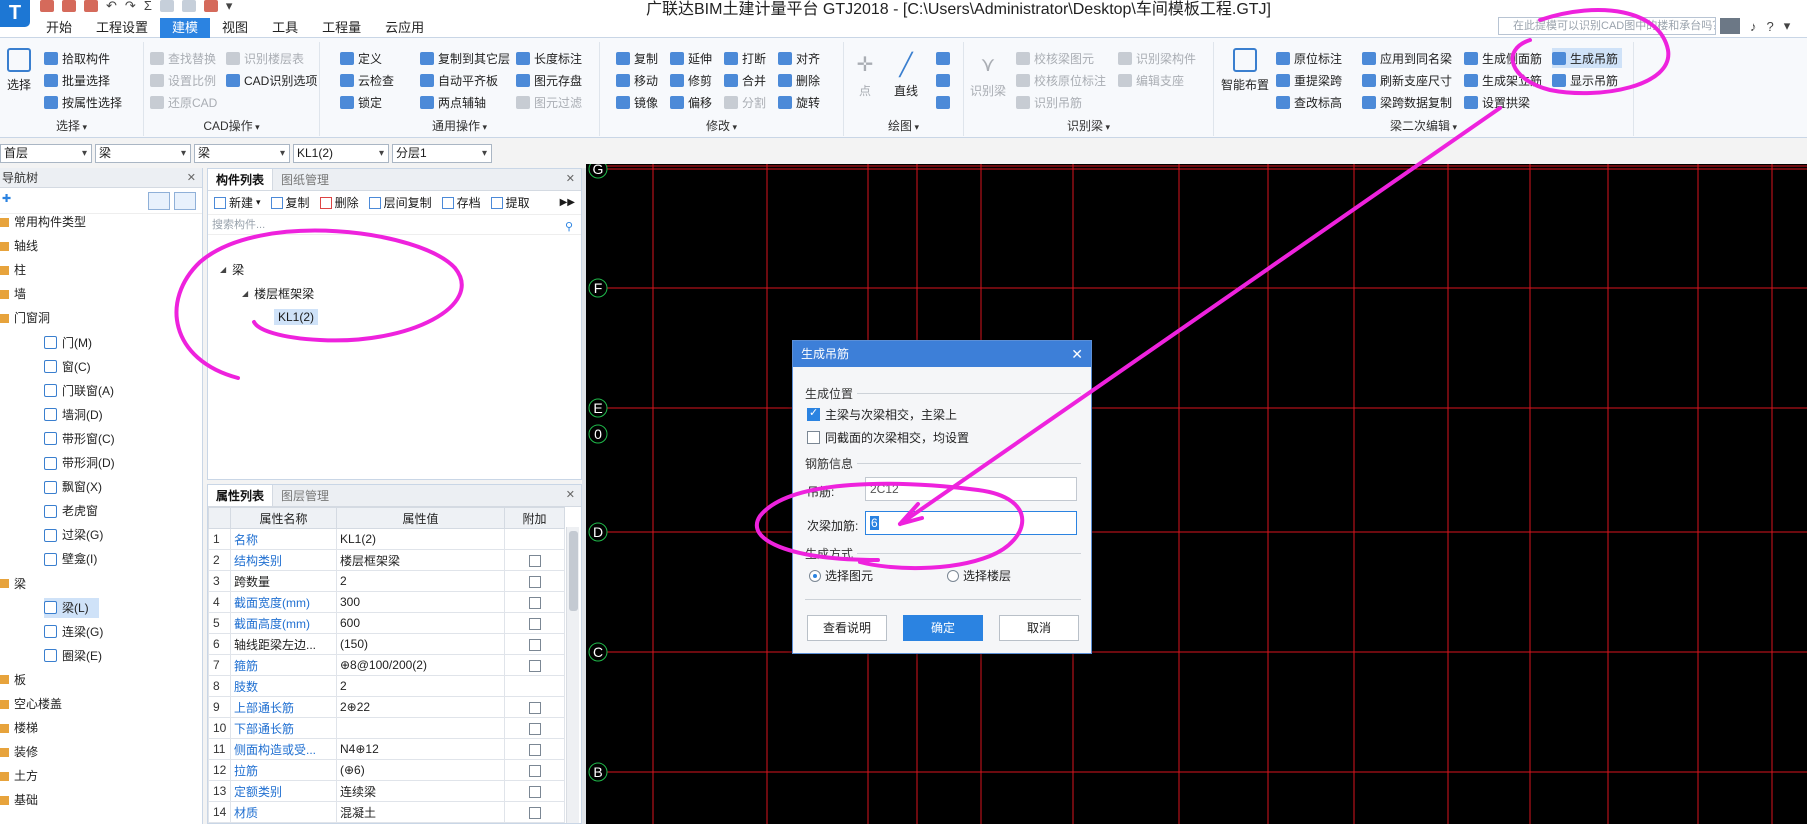 The image size is (1807, 824). What do you see at coordinates (386, 560) in the screenshot?
I see `table-row: 2 结构类别 楼层框架梁` at bounding box center [386, 560].